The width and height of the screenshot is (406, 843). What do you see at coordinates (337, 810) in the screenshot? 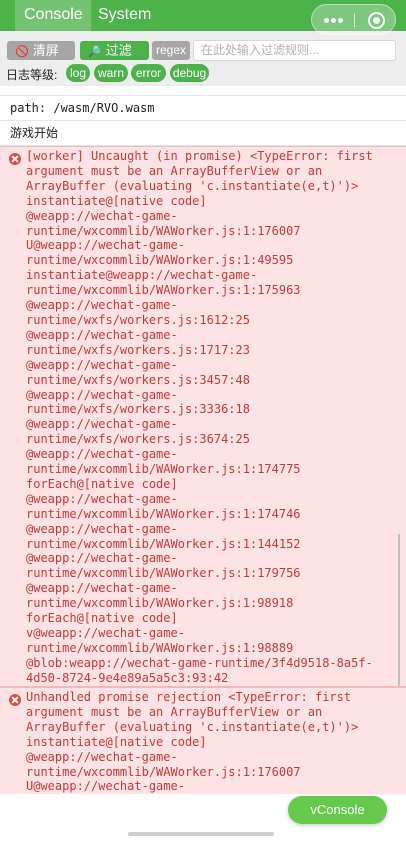
I see `vconsole-button: vConsole` at bounding box center [337, 810].